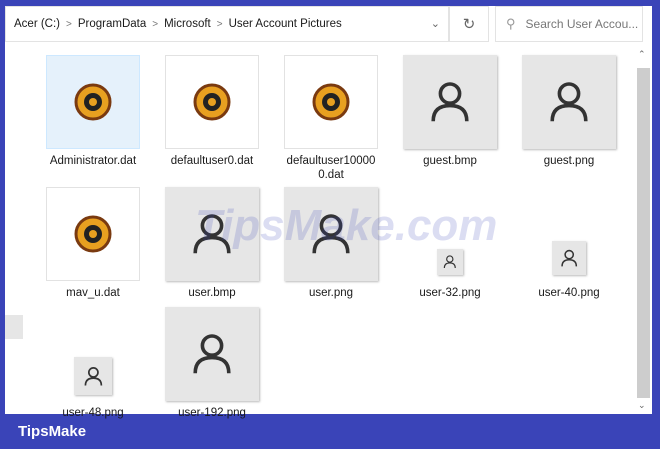 The image size is (660, 449). Describe the element at coordinates (450, 161) in the screenshot. I see `file-name: guest.bmp` at that location.